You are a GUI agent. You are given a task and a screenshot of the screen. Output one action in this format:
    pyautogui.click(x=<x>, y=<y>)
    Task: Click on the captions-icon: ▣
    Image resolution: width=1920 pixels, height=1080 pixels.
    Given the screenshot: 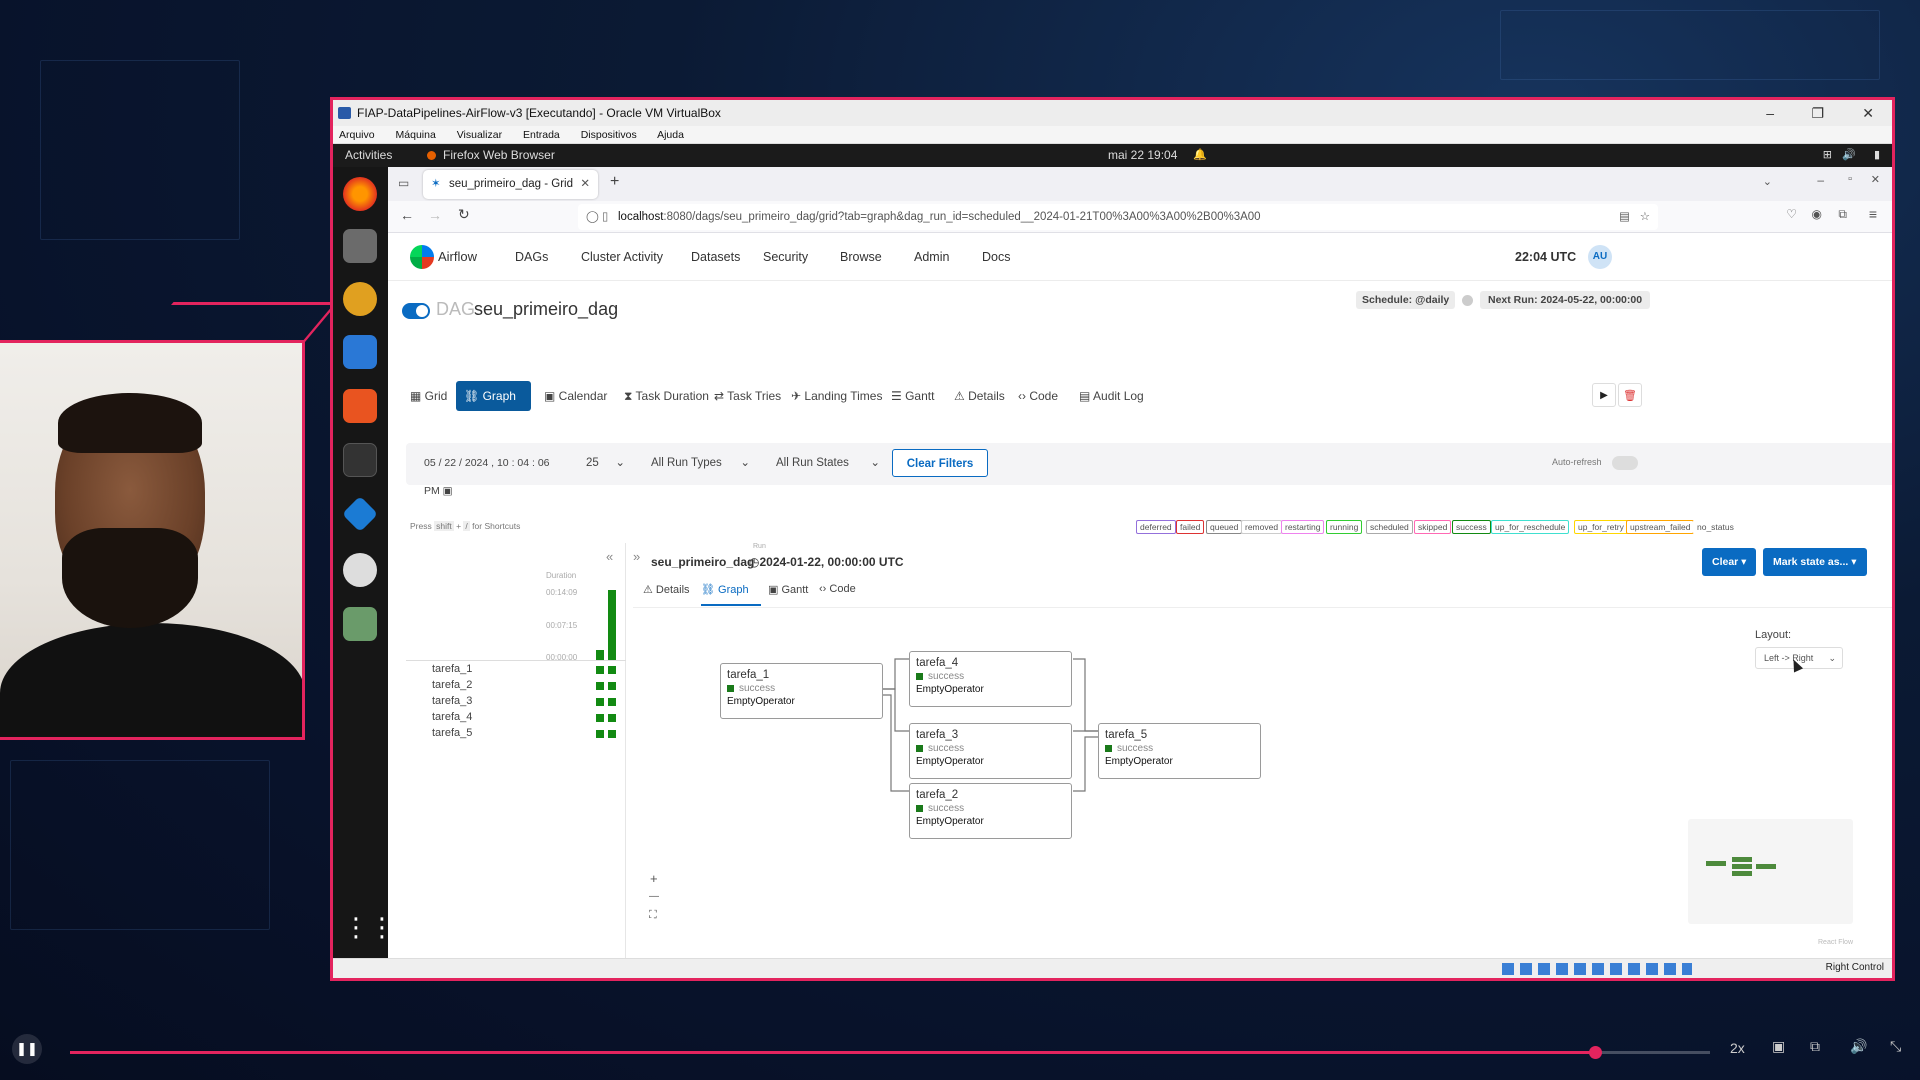 What is the action you would take?
    pyautogui.click(x=1778, y=1046)
    